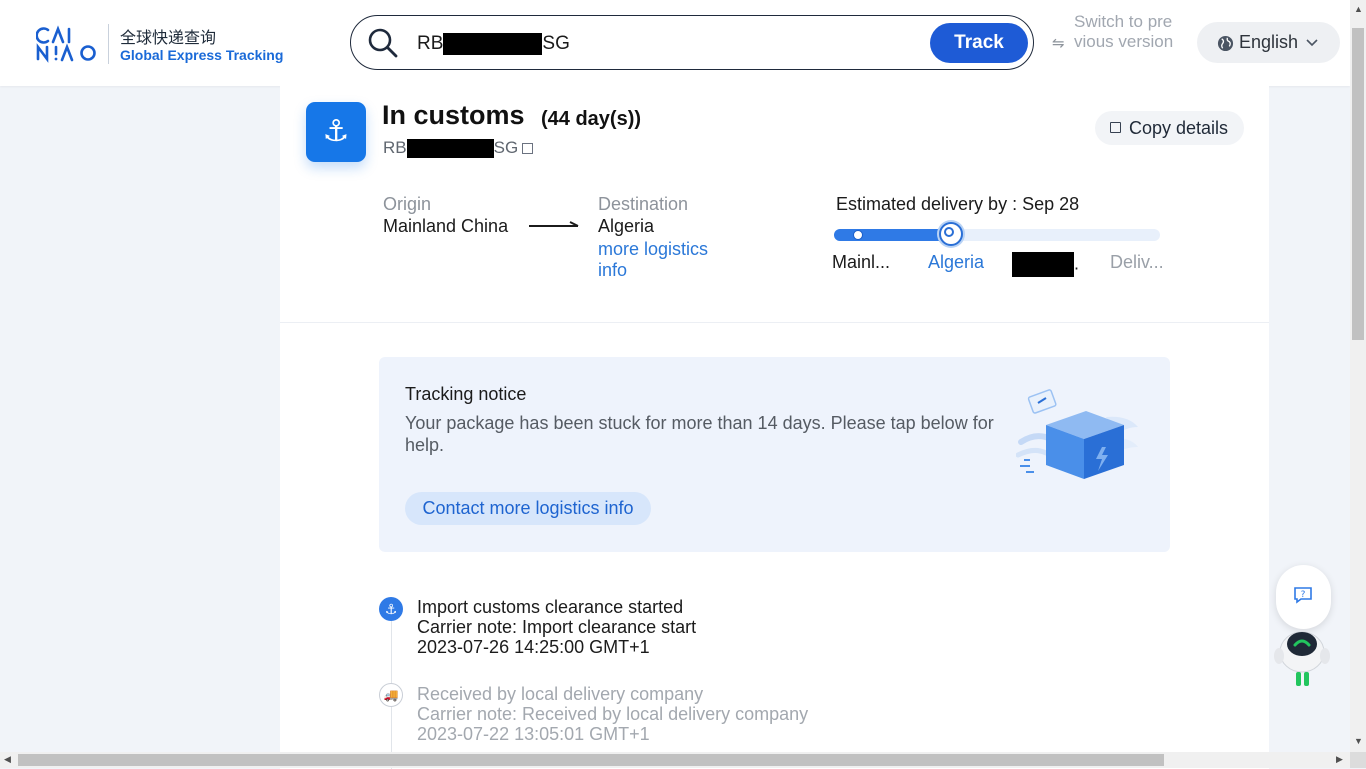  I want to click on logo-english-text: Global Express Tracking, so click(202, 55).